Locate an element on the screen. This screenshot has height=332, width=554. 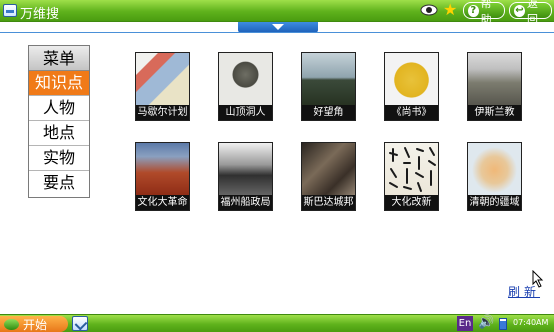
thumb-marshall-plan: 马歇尔计划 is located at coordinates (162, 86).